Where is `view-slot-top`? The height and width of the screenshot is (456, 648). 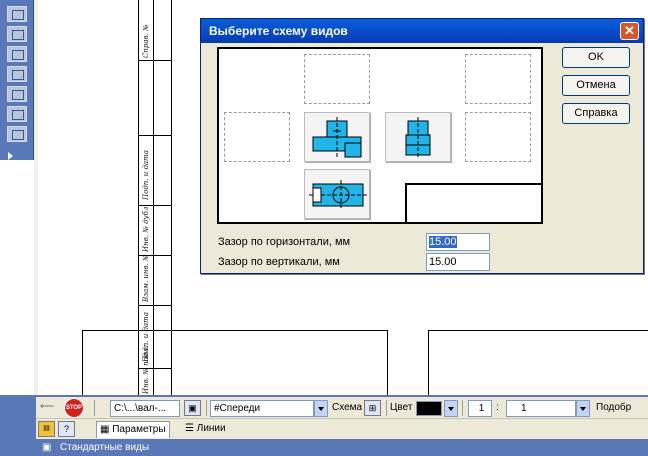 view-slot-top is located at coordinates (337, 79).